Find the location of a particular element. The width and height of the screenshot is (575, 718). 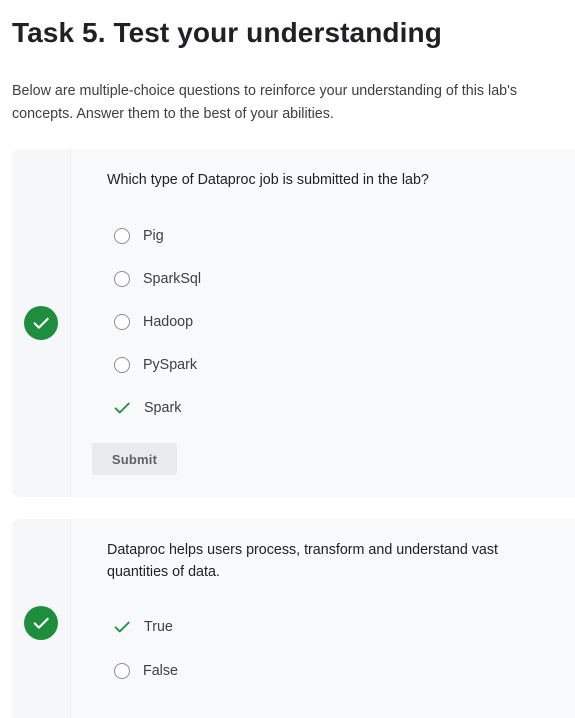

option-label: PySpark is located at coordinates (170, 365).